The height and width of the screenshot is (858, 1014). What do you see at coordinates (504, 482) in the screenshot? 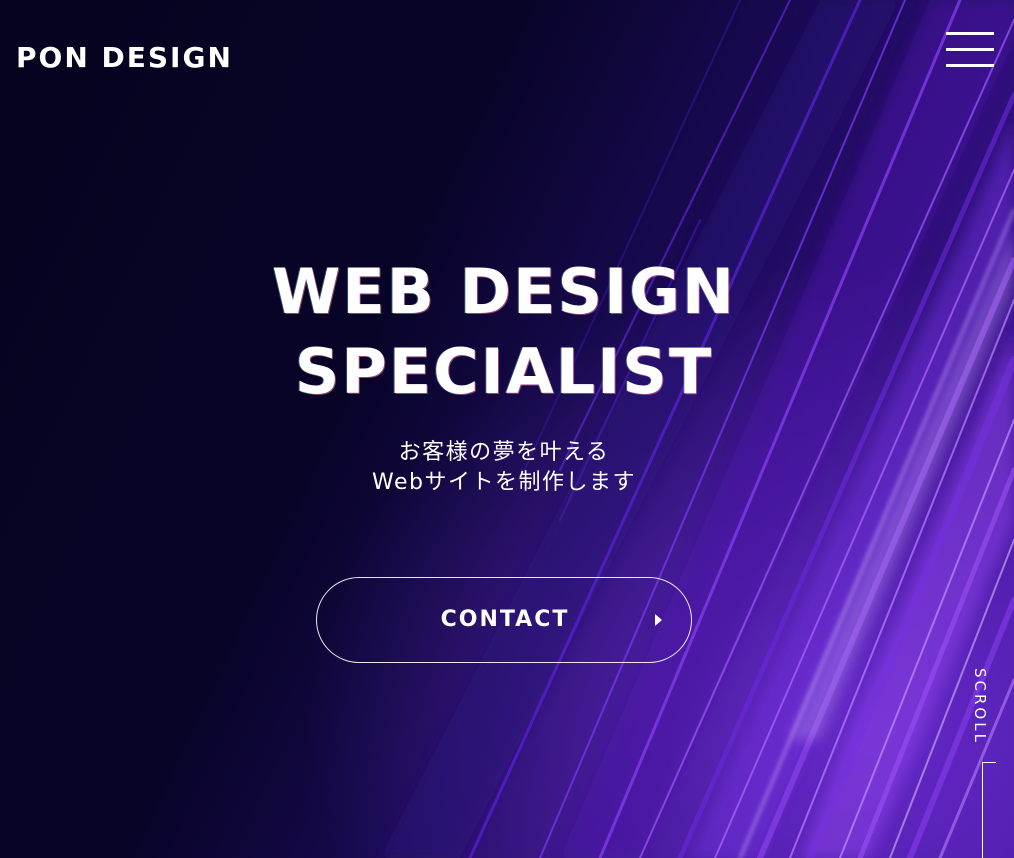
I see `hero-subtitle-line2: Webサイトを制作します` at bounding box center [504, 482].